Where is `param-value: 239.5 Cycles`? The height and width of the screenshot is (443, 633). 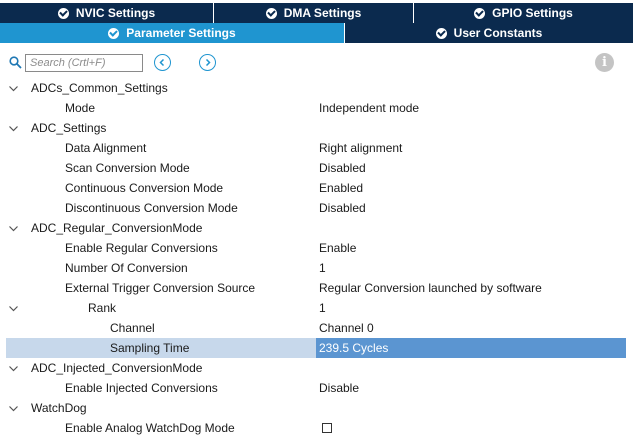
param-value: 239.5 Cycles is located at coordinates (471, 348).